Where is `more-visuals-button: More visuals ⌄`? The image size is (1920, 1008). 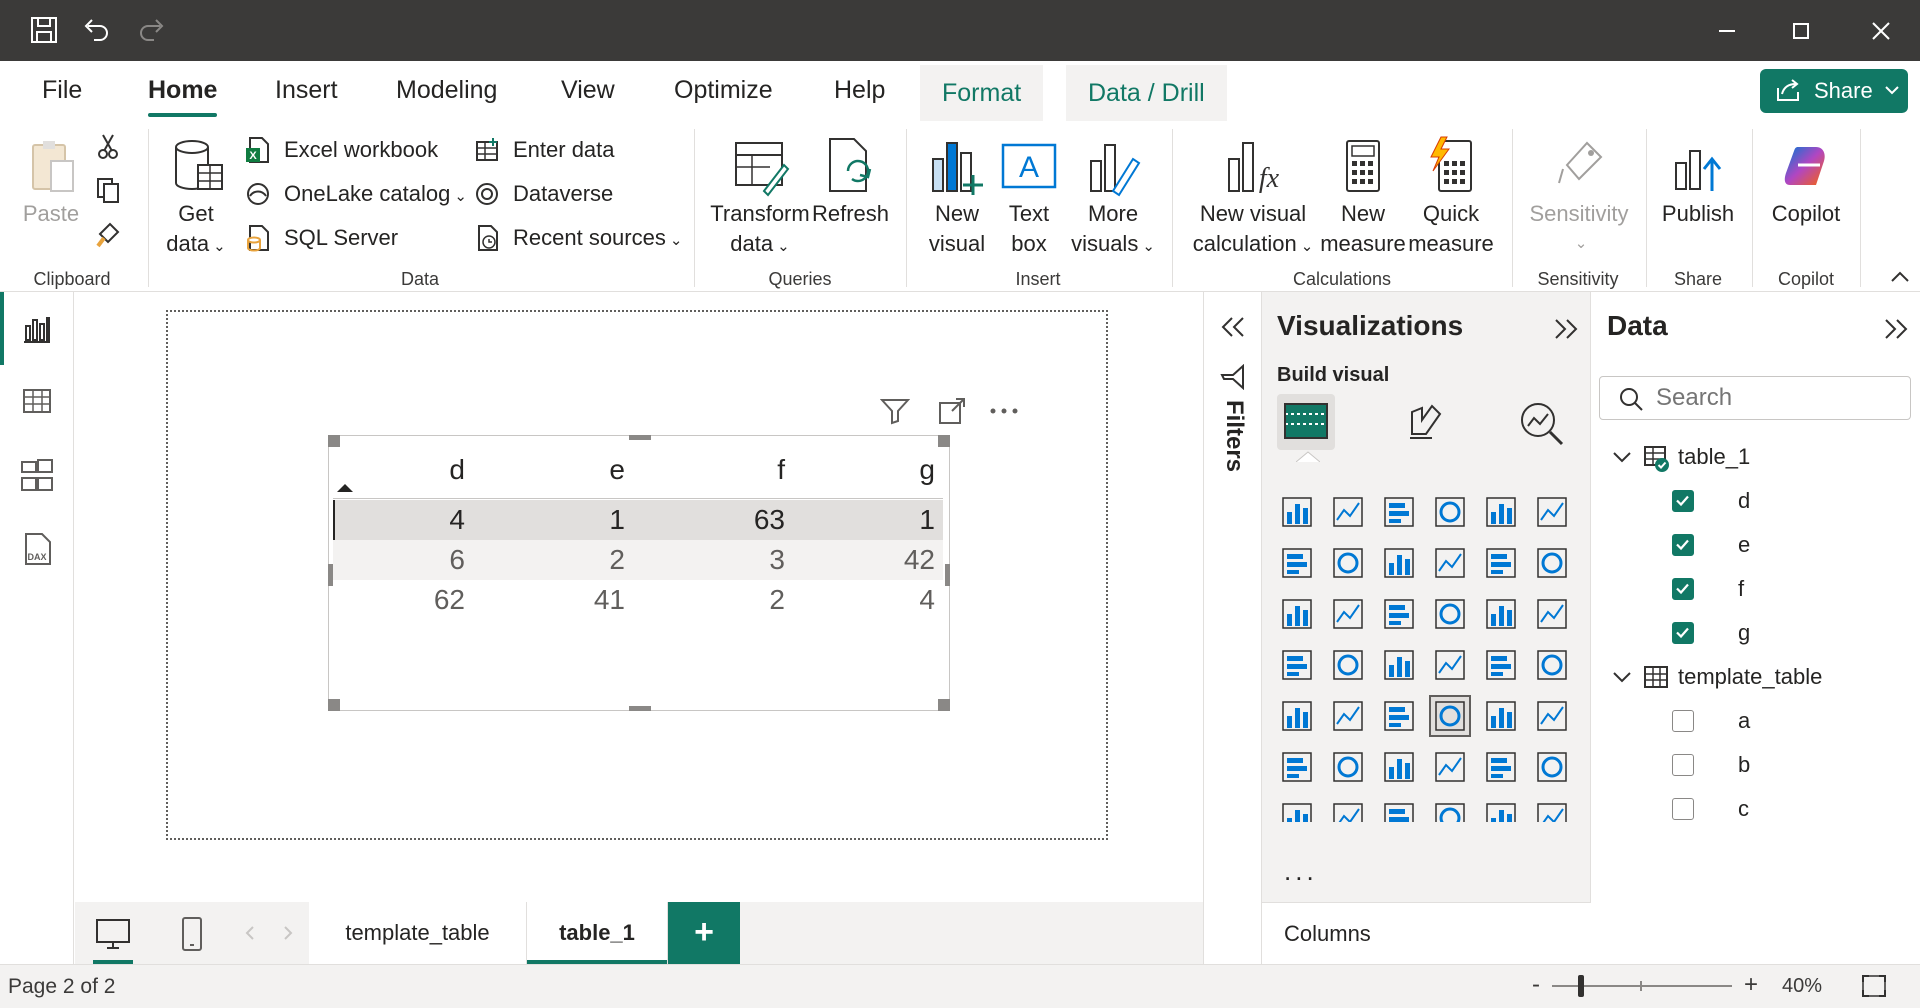 more-visuals-button: More visuals ⌄ is located at coordinates (1113, 198).